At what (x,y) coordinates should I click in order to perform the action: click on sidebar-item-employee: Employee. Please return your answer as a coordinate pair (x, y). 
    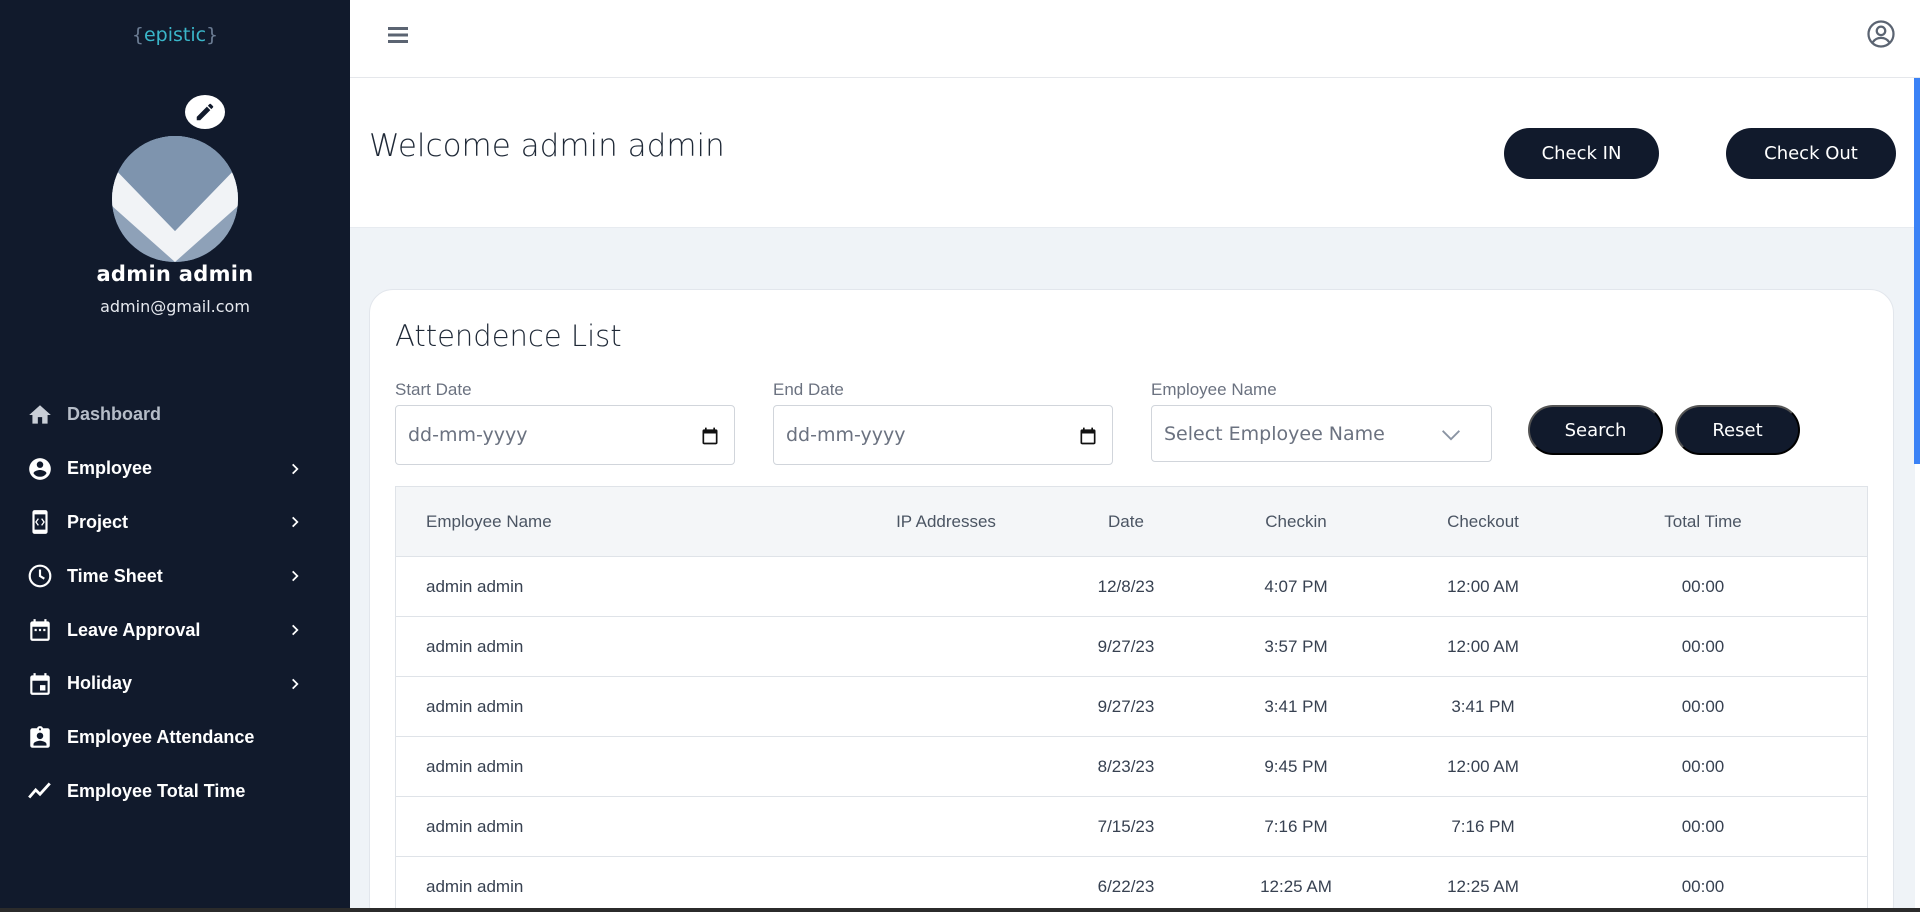
    Looking at the image, I should click on (175, 469).